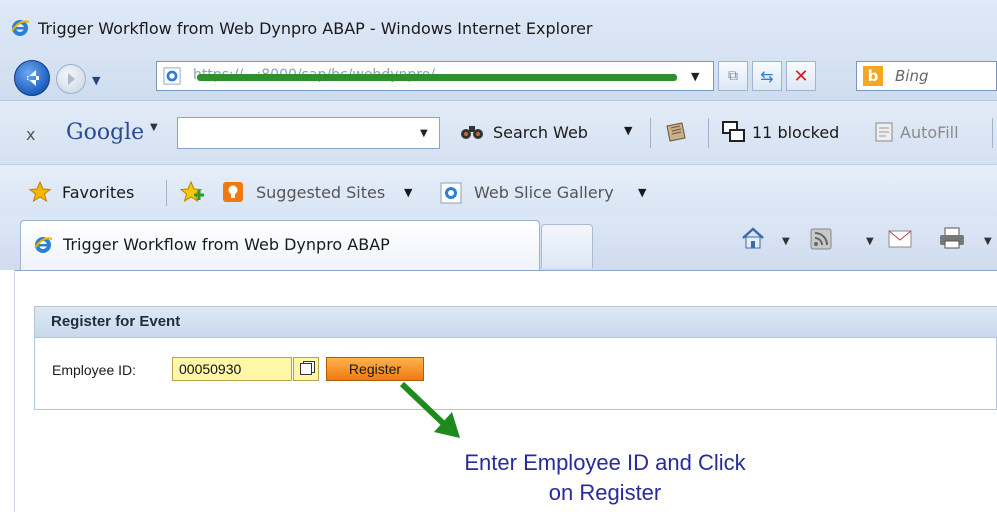  I want to click on value-help-icon-front, so click(306, 369).